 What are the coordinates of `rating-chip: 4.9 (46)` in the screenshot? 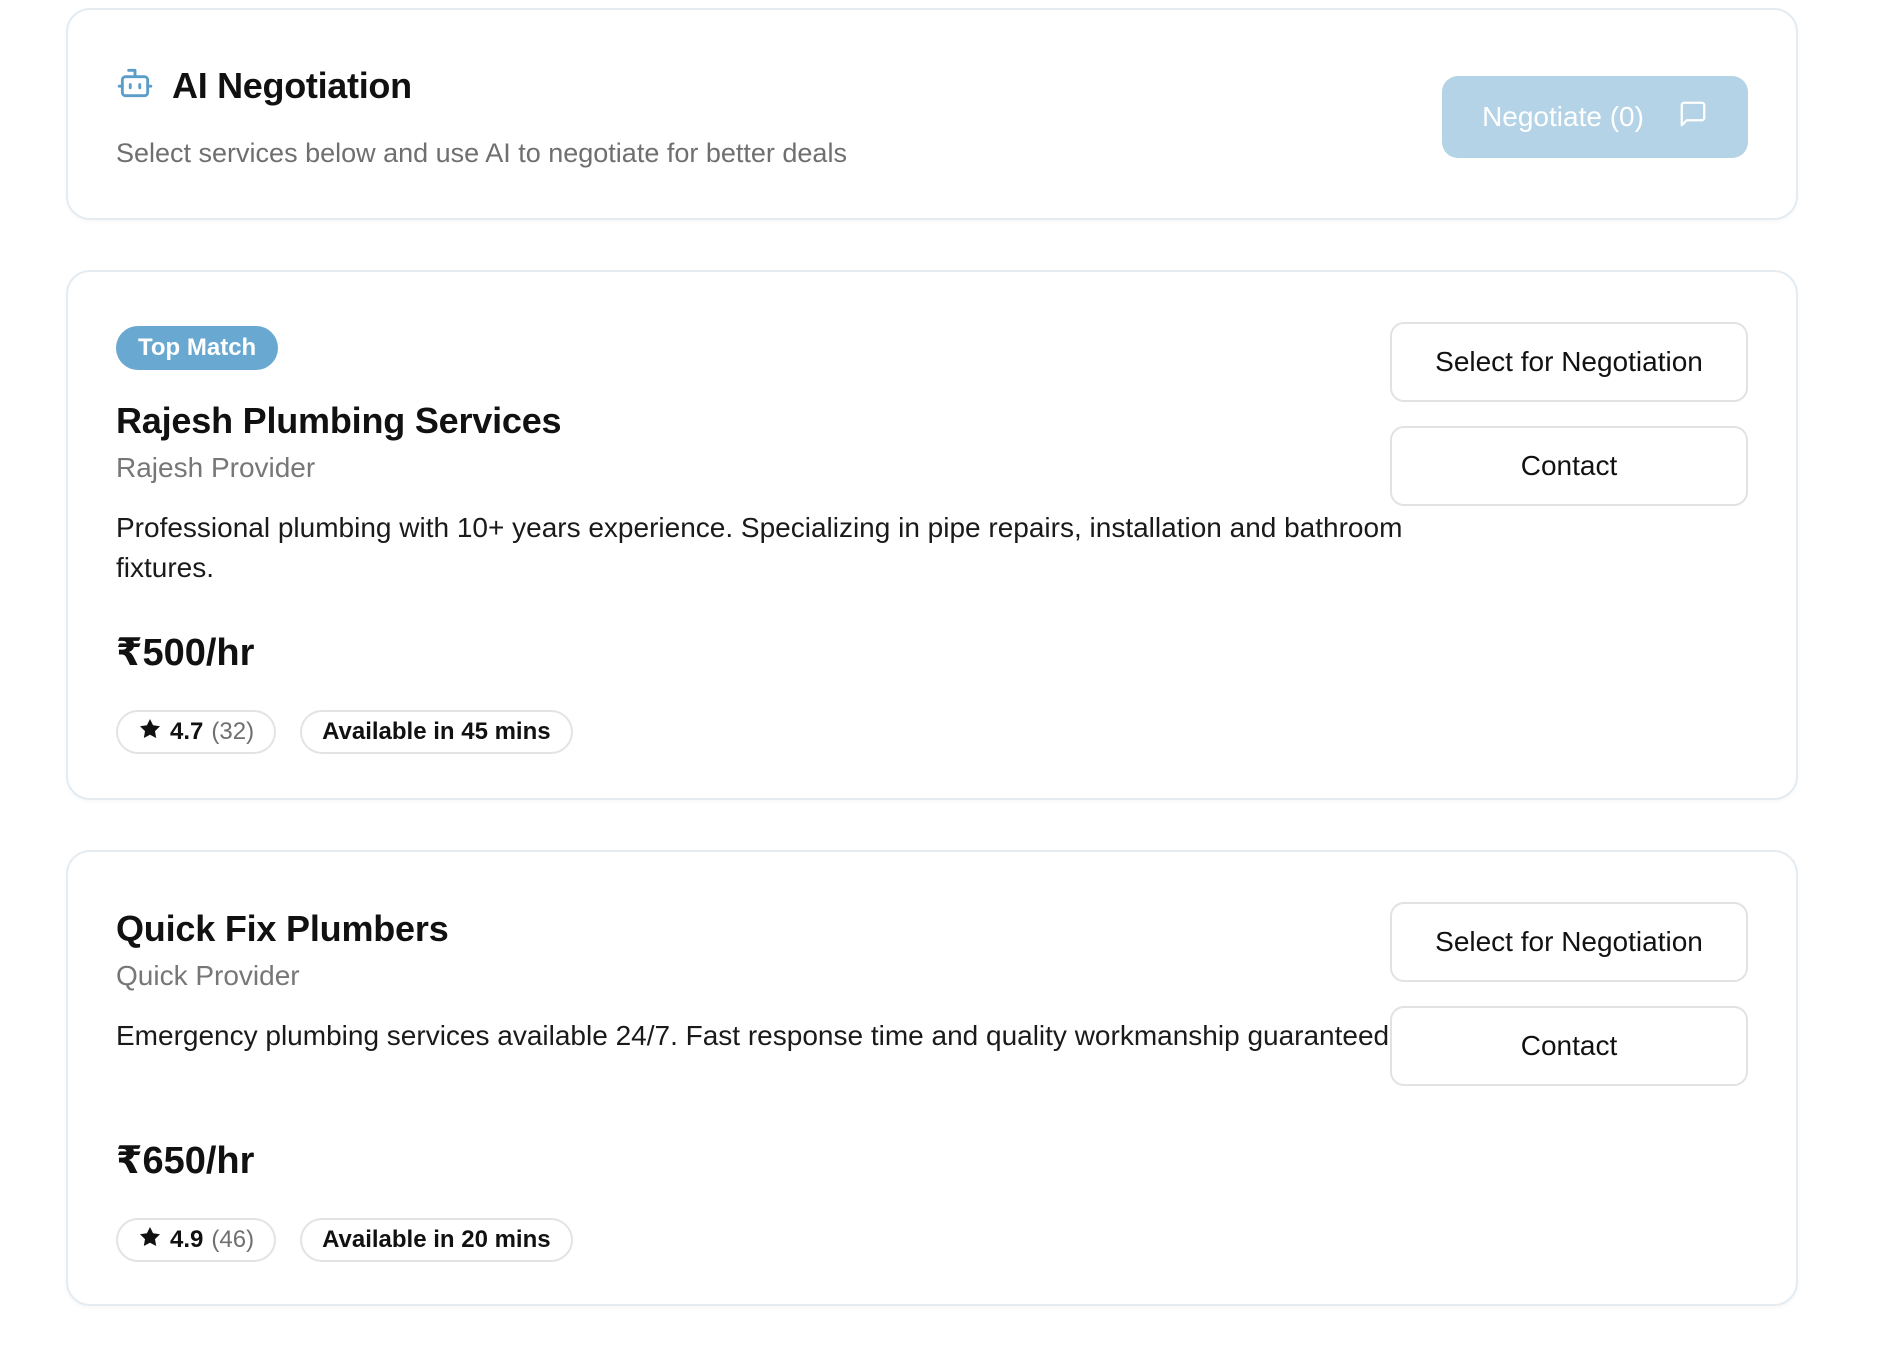 It's located at (196, 1240).